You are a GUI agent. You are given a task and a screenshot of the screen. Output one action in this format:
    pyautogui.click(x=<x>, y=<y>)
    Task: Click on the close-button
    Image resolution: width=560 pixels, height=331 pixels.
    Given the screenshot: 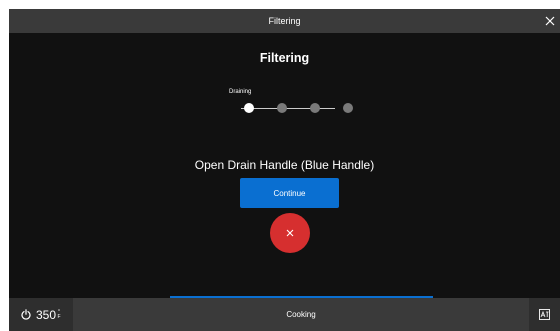 What is the action you would take?
    pyautogui.click(x=550, y=21)
    